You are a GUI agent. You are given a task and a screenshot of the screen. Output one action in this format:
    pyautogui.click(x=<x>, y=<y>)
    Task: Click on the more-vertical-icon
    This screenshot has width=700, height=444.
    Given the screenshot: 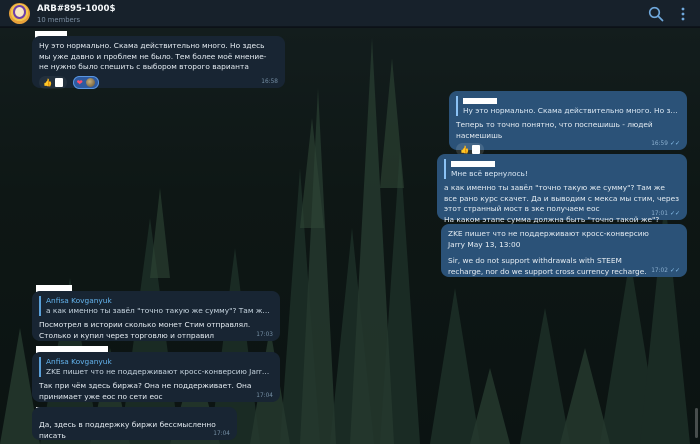 What is the action you would take?
    pyautogui.click(x=683, y=14)
    